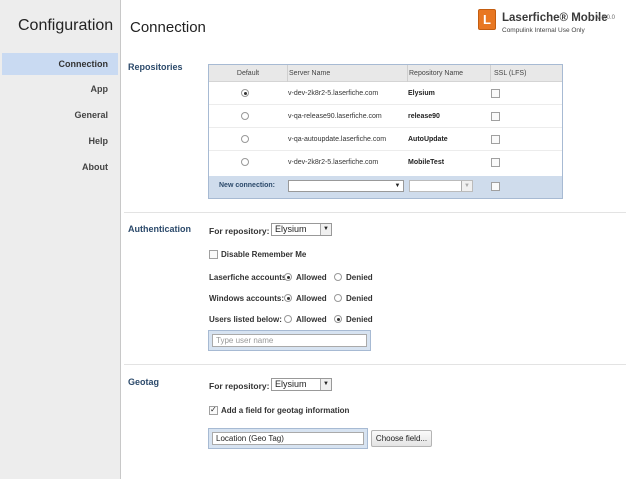  I want to click on column-header-default: Default, so click(248, 73).